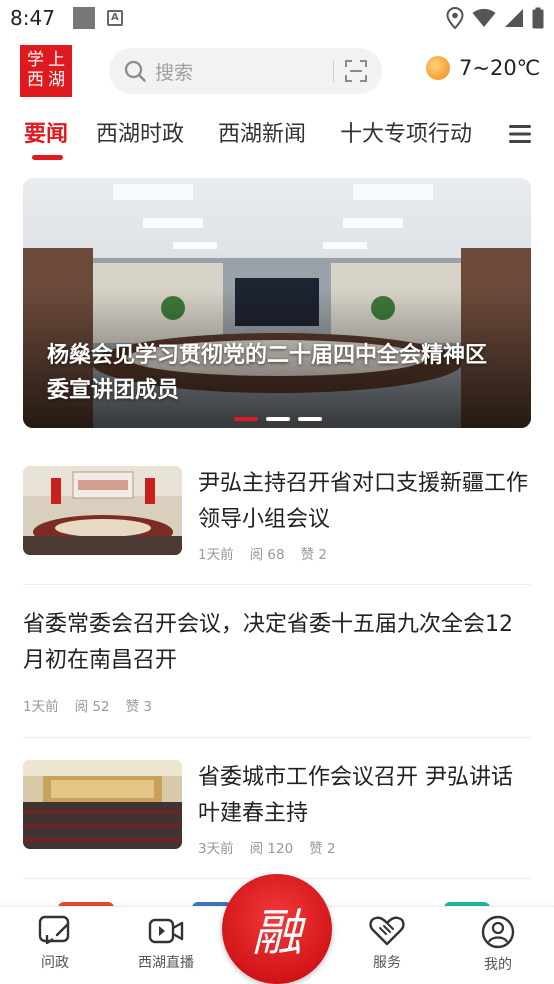 The width and height of the screenshot is (554, 984). I want to click on carousel-dot-active, so click(246, 419).